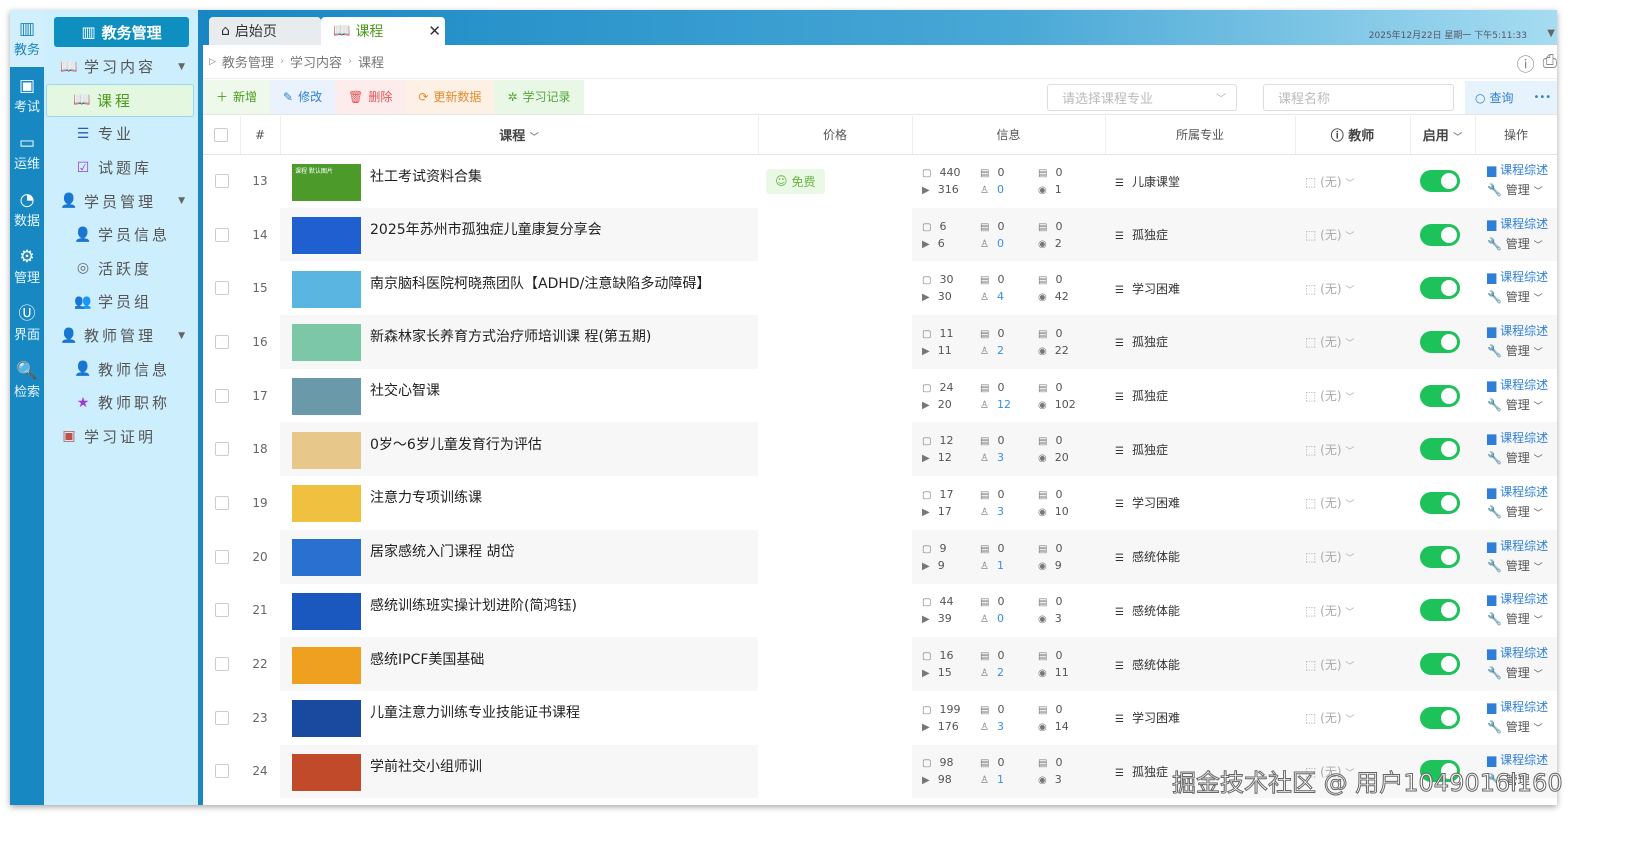 The height and width of the screenshot is (851, 1635). What do you see at coordinates (121, 302) in the screenshot?
I see `sidebar-item-7: 👥 学员组` at bounding box center [121, 302].